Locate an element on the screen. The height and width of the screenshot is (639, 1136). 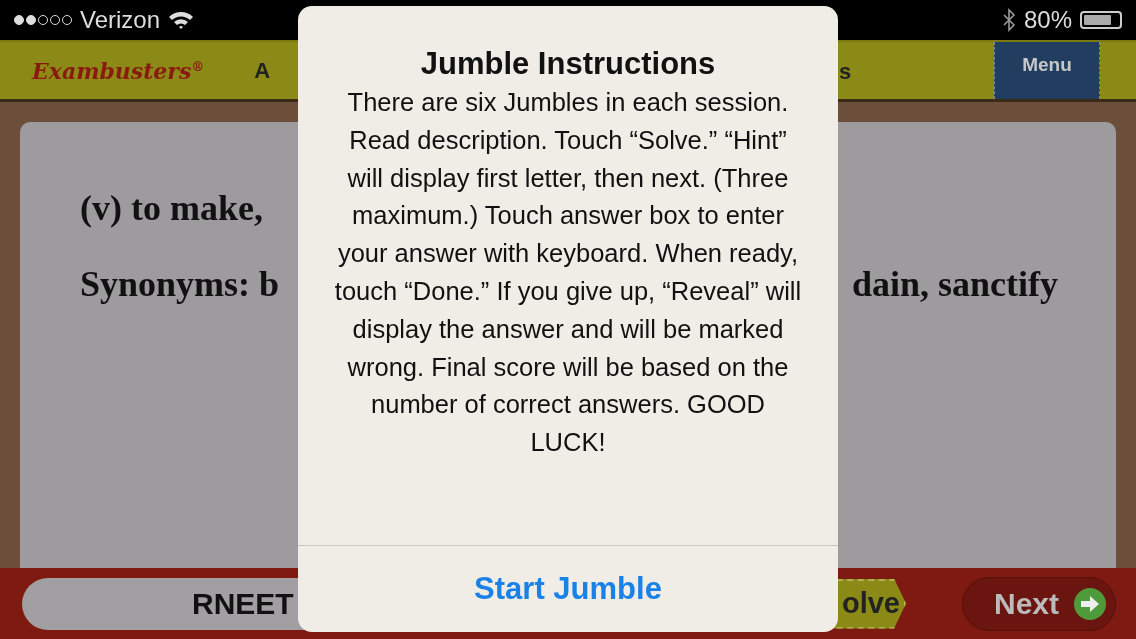
definition-text: (v) to make, is located at coordinates (171, 208).